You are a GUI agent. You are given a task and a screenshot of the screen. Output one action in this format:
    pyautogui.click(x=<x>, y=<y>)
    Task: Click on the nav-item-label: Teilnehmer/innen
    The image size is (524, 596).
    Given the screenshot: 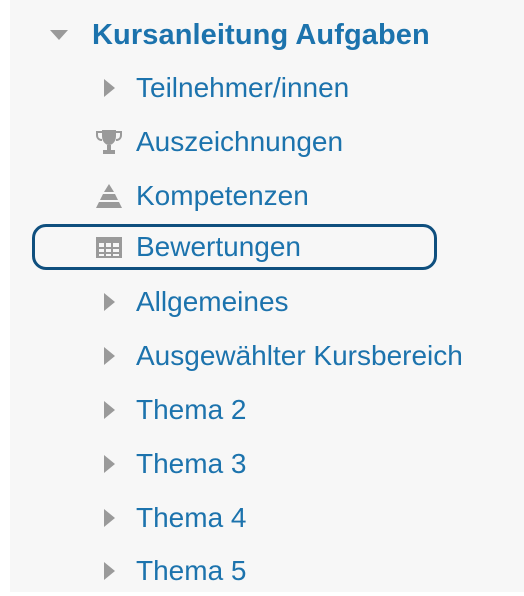 What is the action you would take?
    pyautogui.click(x=242, y=88)
    